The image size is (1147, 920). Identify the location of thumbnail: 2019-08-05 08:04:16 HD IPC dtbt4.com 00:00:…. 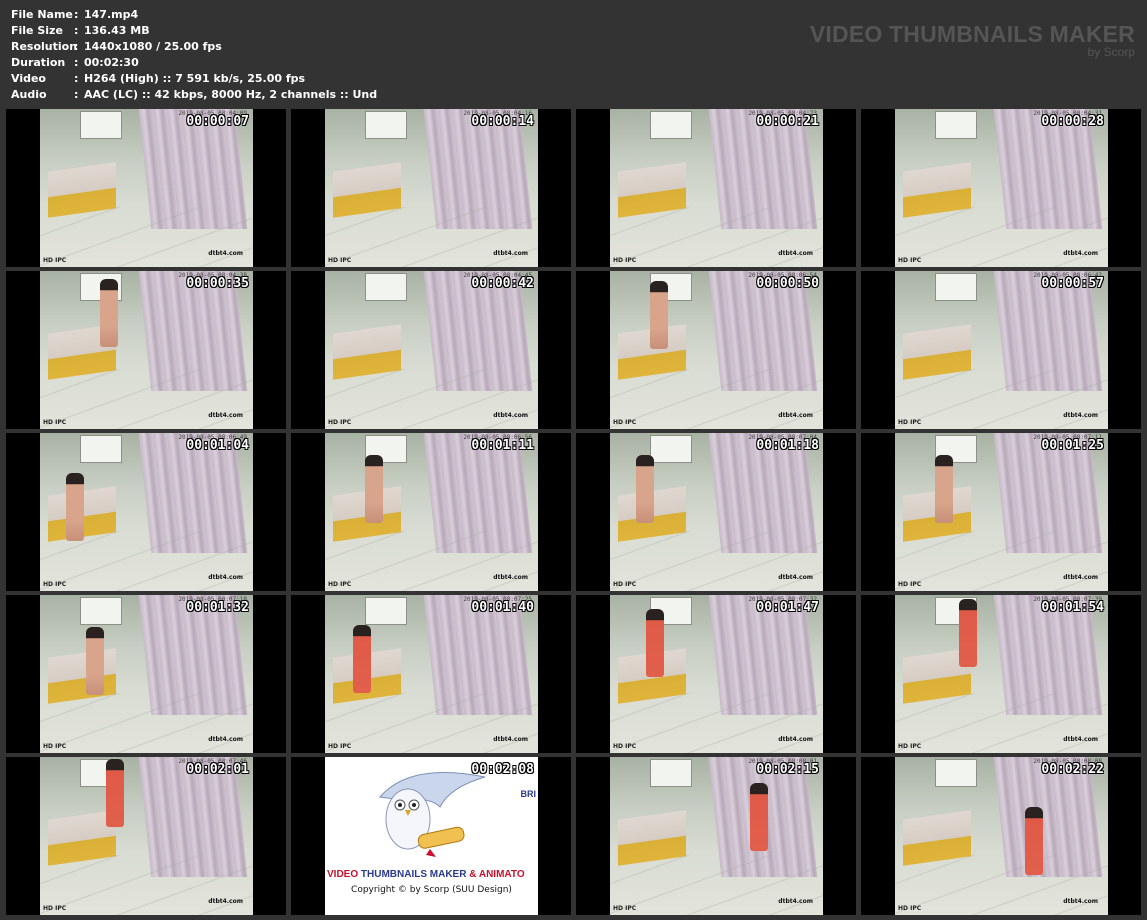
(431, 188).